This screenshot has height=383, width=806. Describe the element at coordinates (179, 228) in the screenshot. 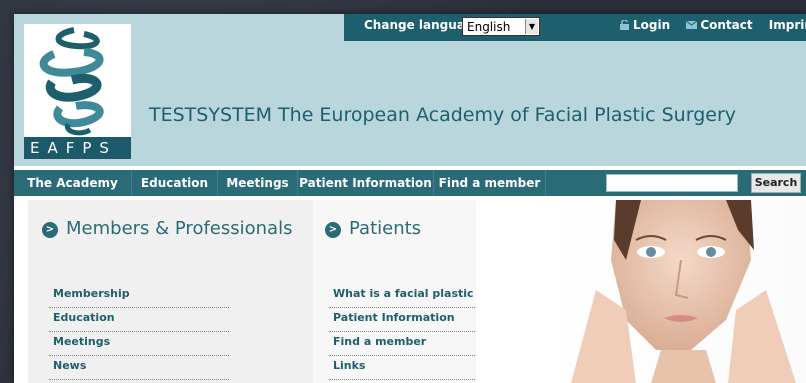

I see `members-title-text: Members & Professionals` at that location.